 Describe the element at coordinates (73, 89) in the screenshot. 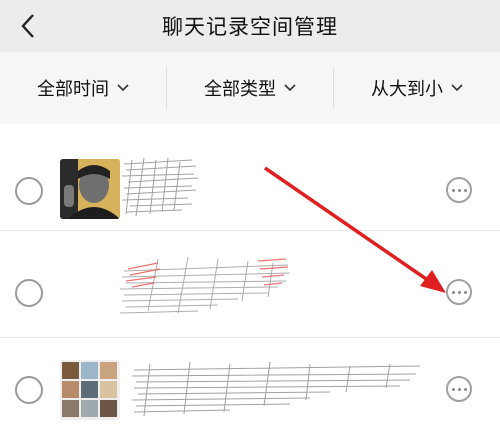

I see `time-filter-label: 全部时间` at that location.